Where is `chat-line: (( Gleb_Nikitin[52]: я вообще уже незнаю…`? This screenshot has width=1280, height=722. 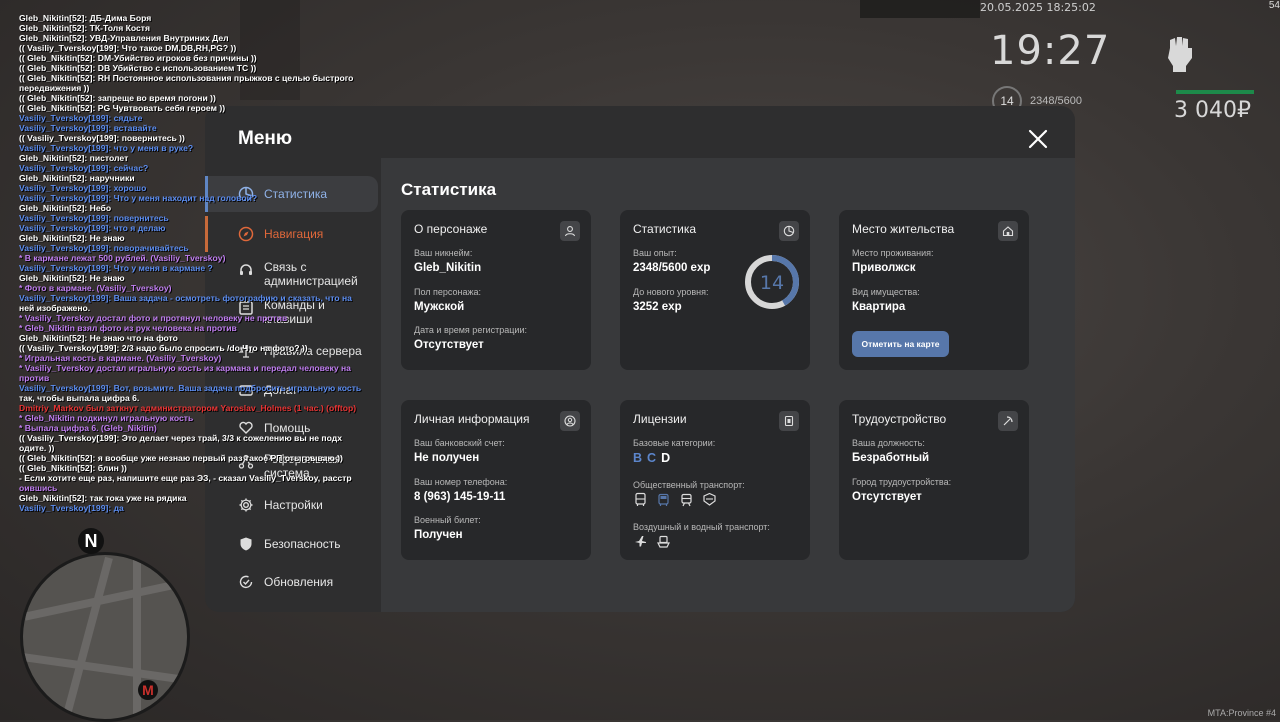
chat-line: (( Gleb_Nikitin[52]: я вообще уже незнаю… is located at coordinates (181, 458).